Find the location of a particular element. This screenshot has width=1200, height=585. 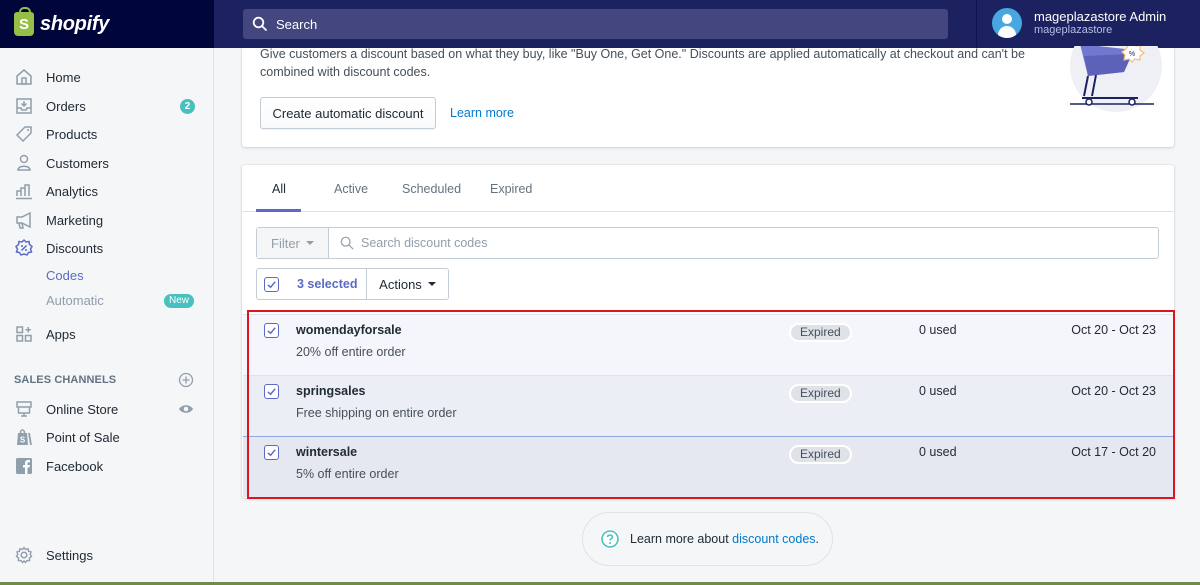

tab-scheduled: Scheduled is located at coordinates (431, 189).